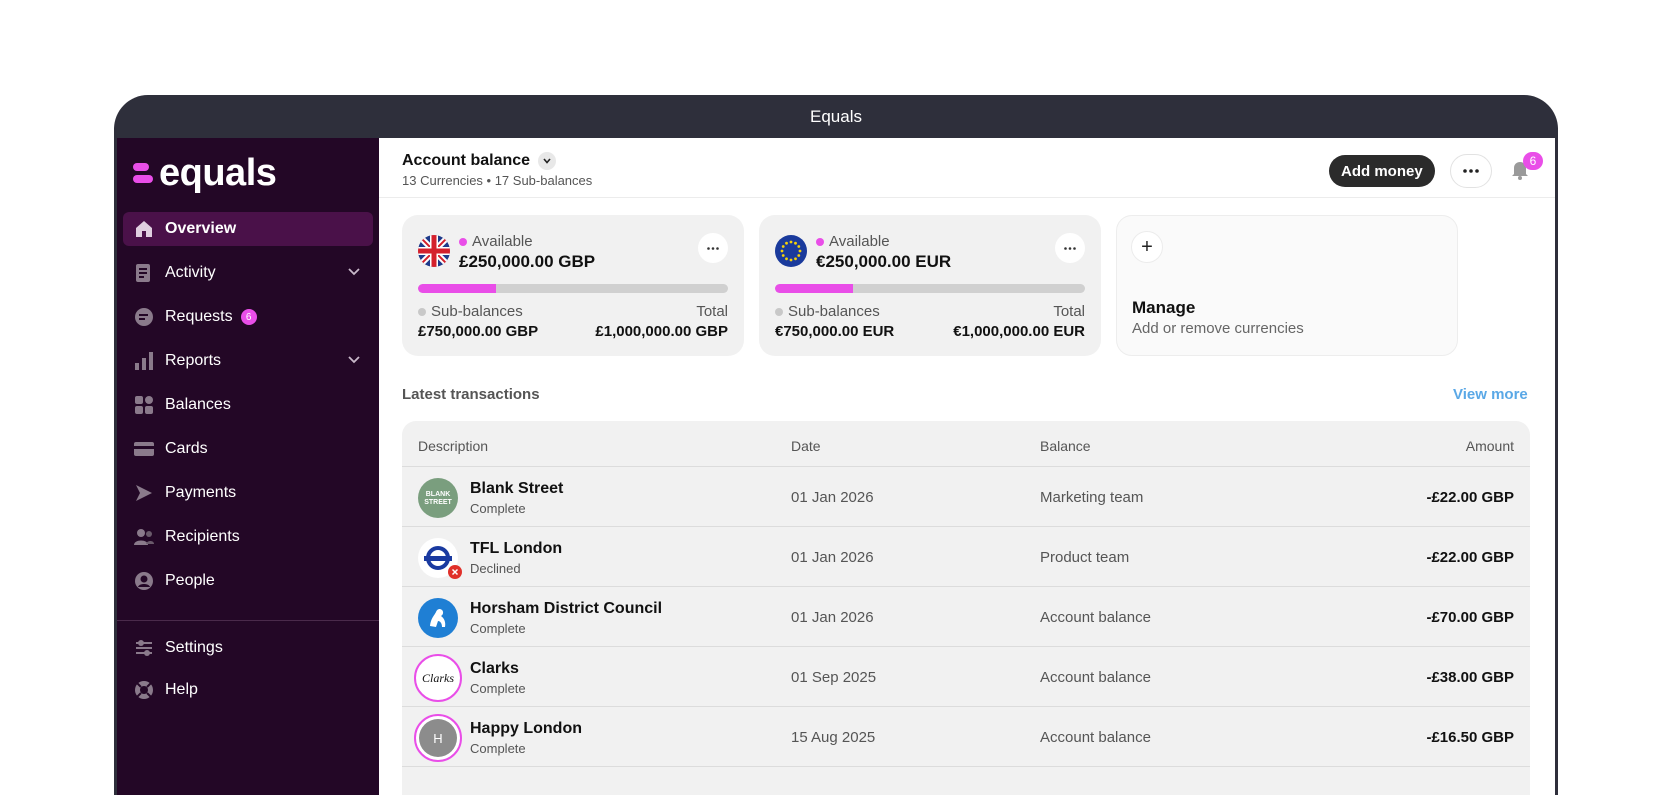 This screenshot has width=1668, height=795. What do you see at coordinates (198, 404) in the screenshot?
I see `sidebar-item-label: Balances` at bounding box center [198, 404].